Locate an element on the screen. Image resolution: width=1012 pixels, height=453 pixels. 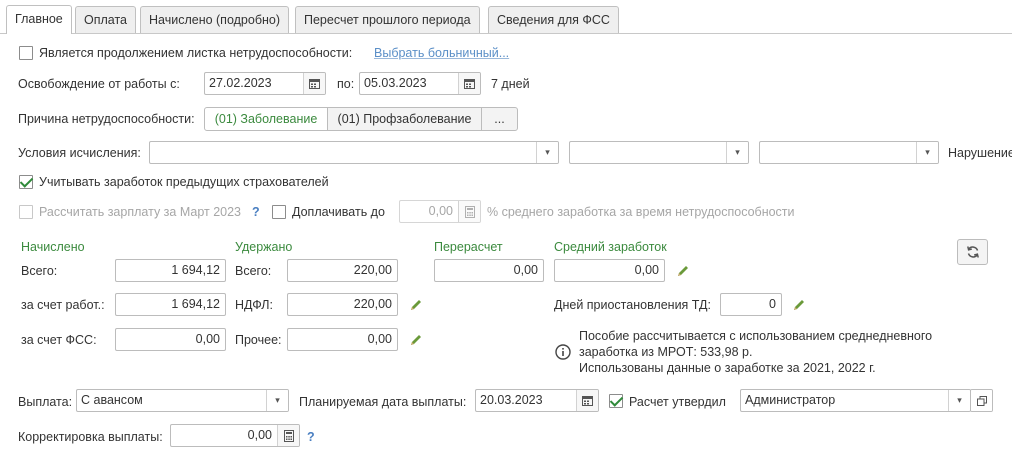
planned-date-label: Планируемая дата выплаты: is located at coordinates (383, 402).